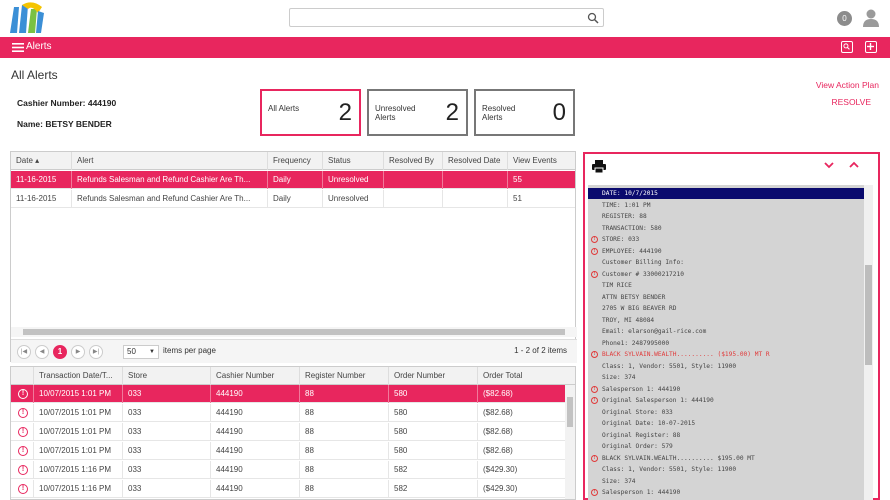 The image size is (890, 500). What do you see at coordinates (524, 112) in the screenshot?
I see `resolved-alerts-card: Resolved Alerts 0` at bounding box center [524, 112].